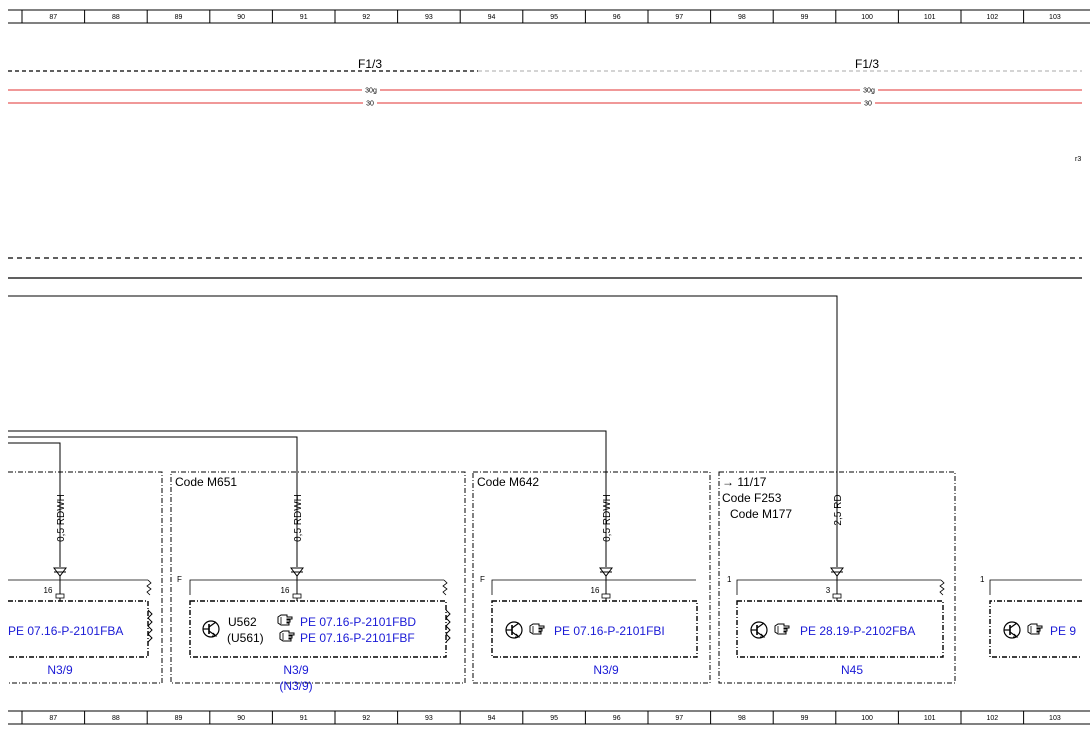 This screenshot has height=735, width=1090. What do you see at coordinates (179, 17) in the screenshot?
I see `top-ruler-number: 89` at bounding box center [179, 17].